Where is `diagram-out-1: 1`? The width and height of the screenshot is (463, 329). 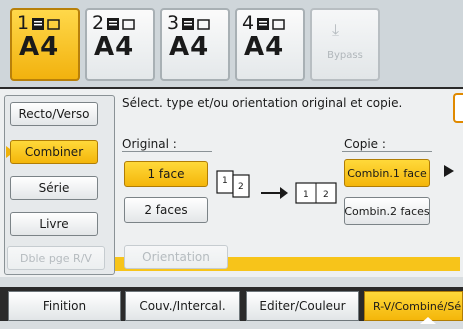
diagram-out-1: 1 is located at coordinates (306, 195).